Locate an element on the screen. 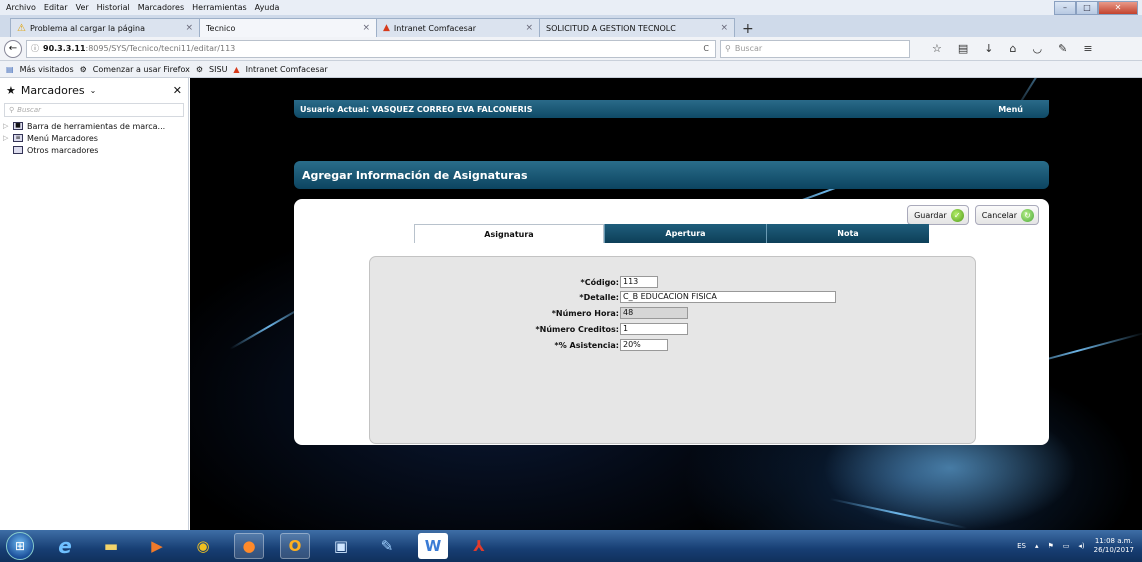 This screenshot has height=562, width=1142. tab-label: Tecnico is located at coordinates (221, 28).